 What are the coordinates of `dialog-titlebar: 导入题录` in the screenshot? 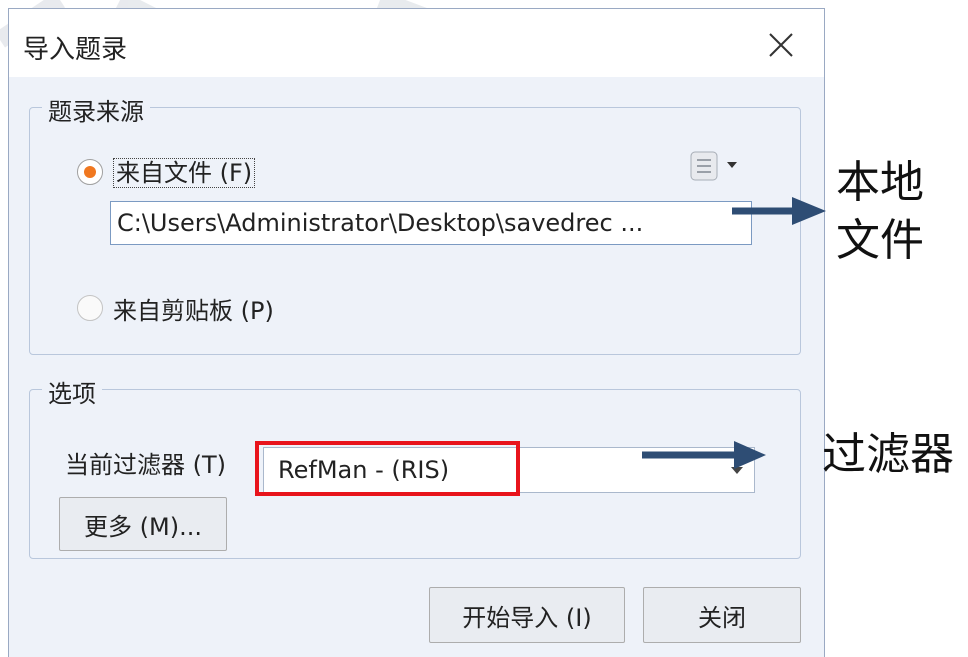 It's located at (416, 43).